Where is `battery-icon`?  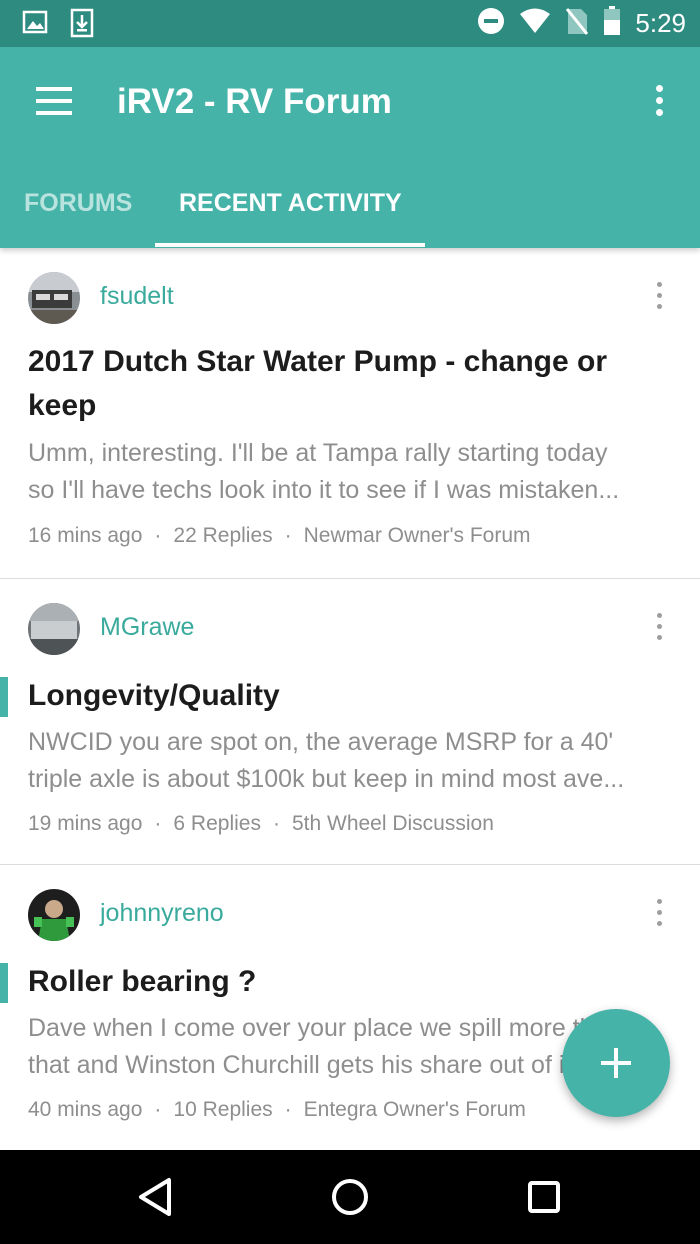
battery-icon is located at coordinates (612, 23).